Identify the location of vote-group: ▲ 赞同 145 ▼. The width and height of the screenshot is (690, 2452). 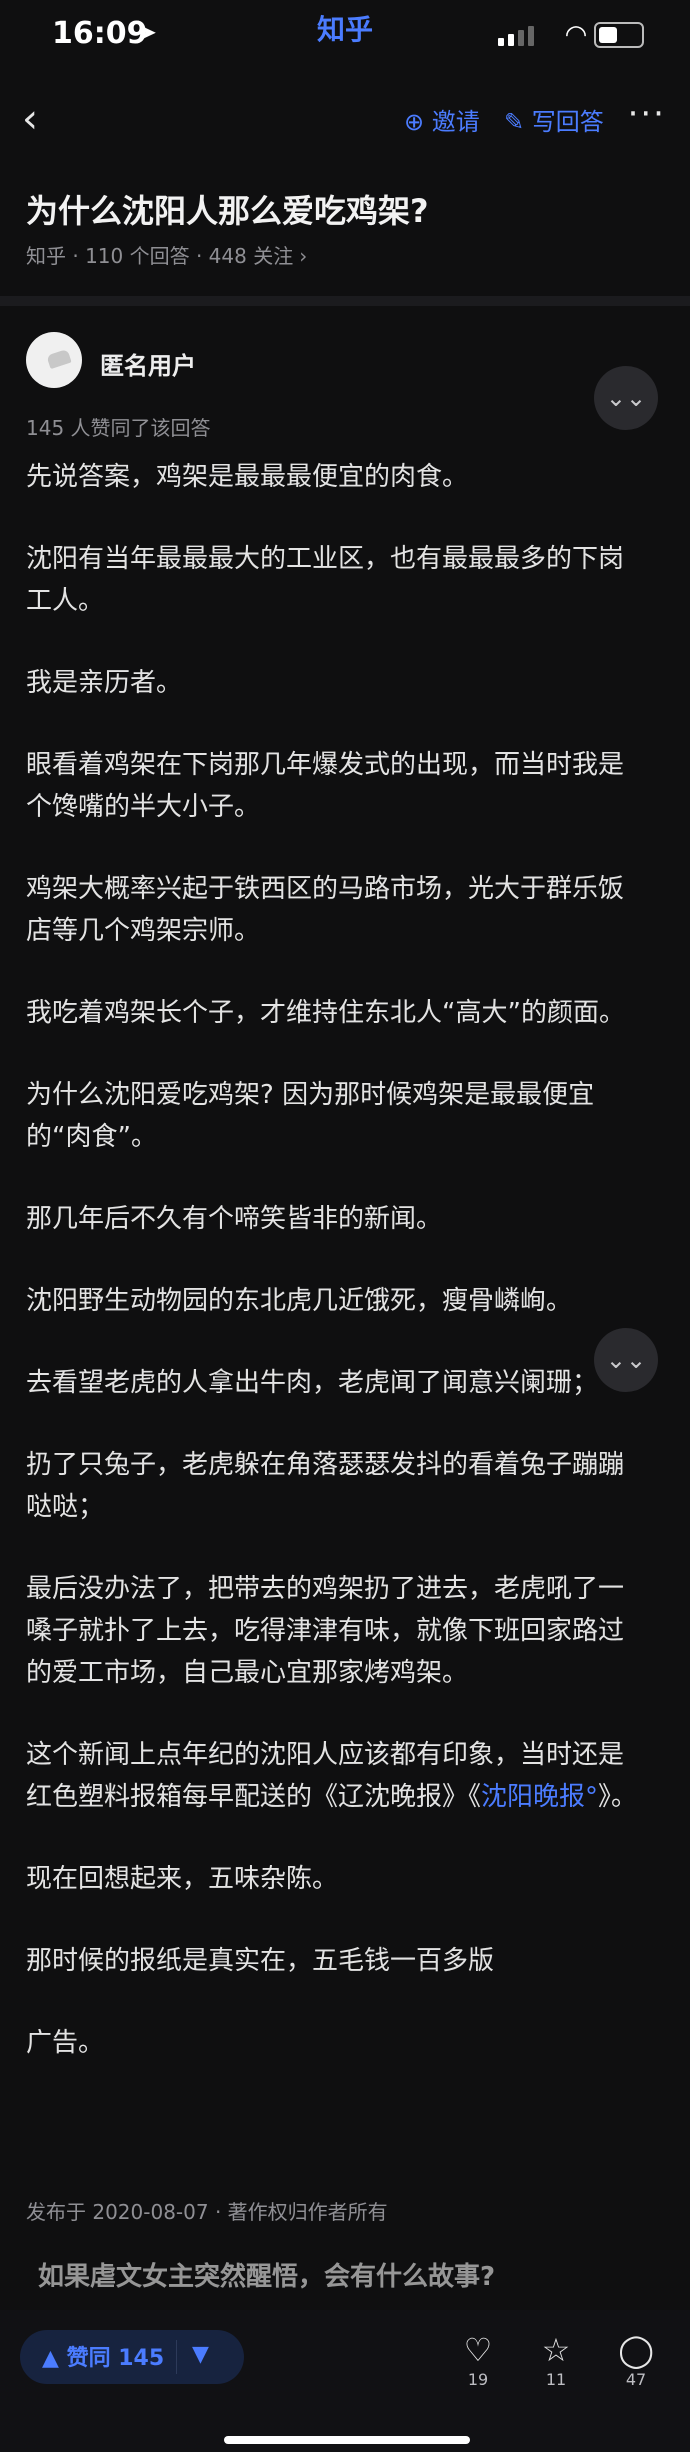
(132, 2357).